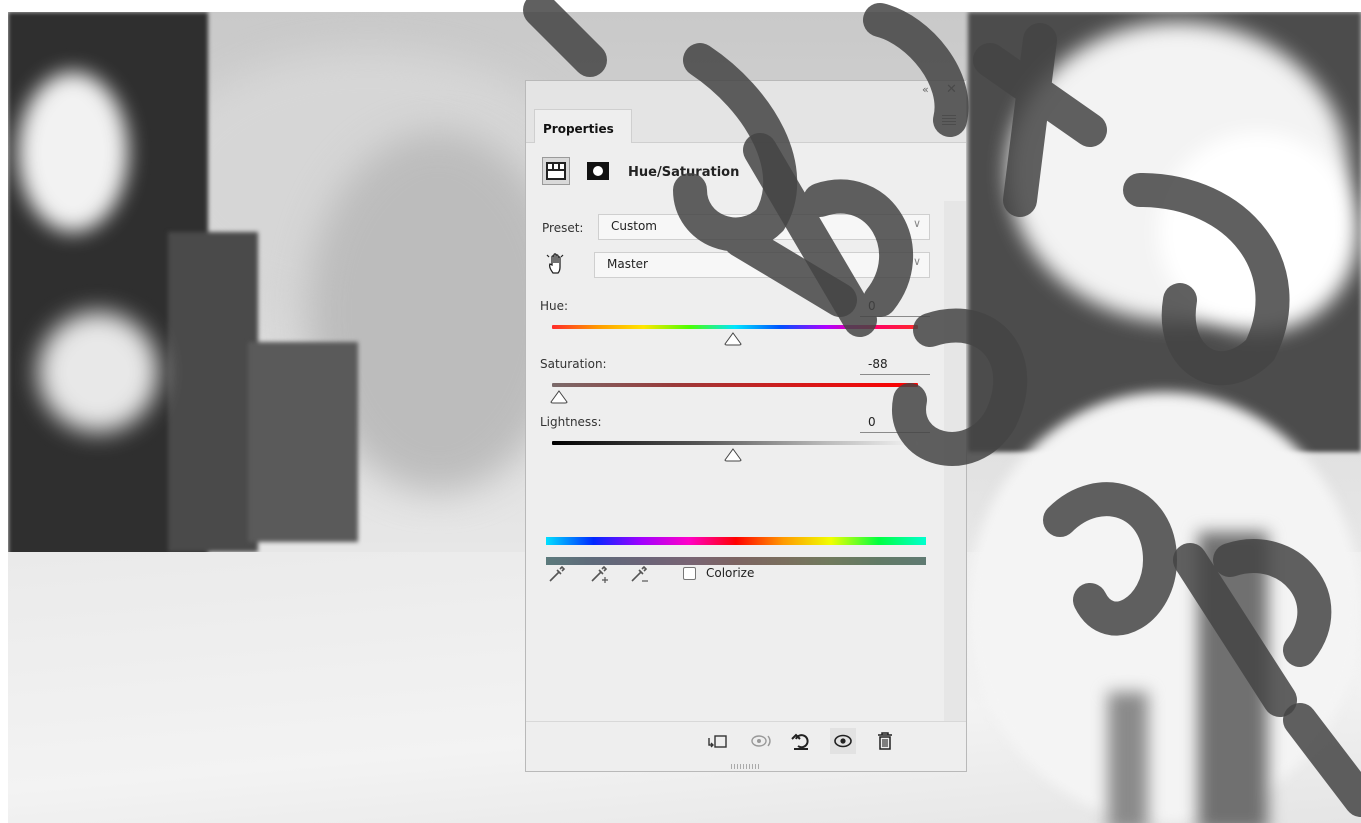 Image resolution: width=1361 pixels, height=823 pixels. What do you see at coordinates (556, 171) in the screenshot?
I see `hue-saturation-adjustment-icon` at bounding box center [556, 171].